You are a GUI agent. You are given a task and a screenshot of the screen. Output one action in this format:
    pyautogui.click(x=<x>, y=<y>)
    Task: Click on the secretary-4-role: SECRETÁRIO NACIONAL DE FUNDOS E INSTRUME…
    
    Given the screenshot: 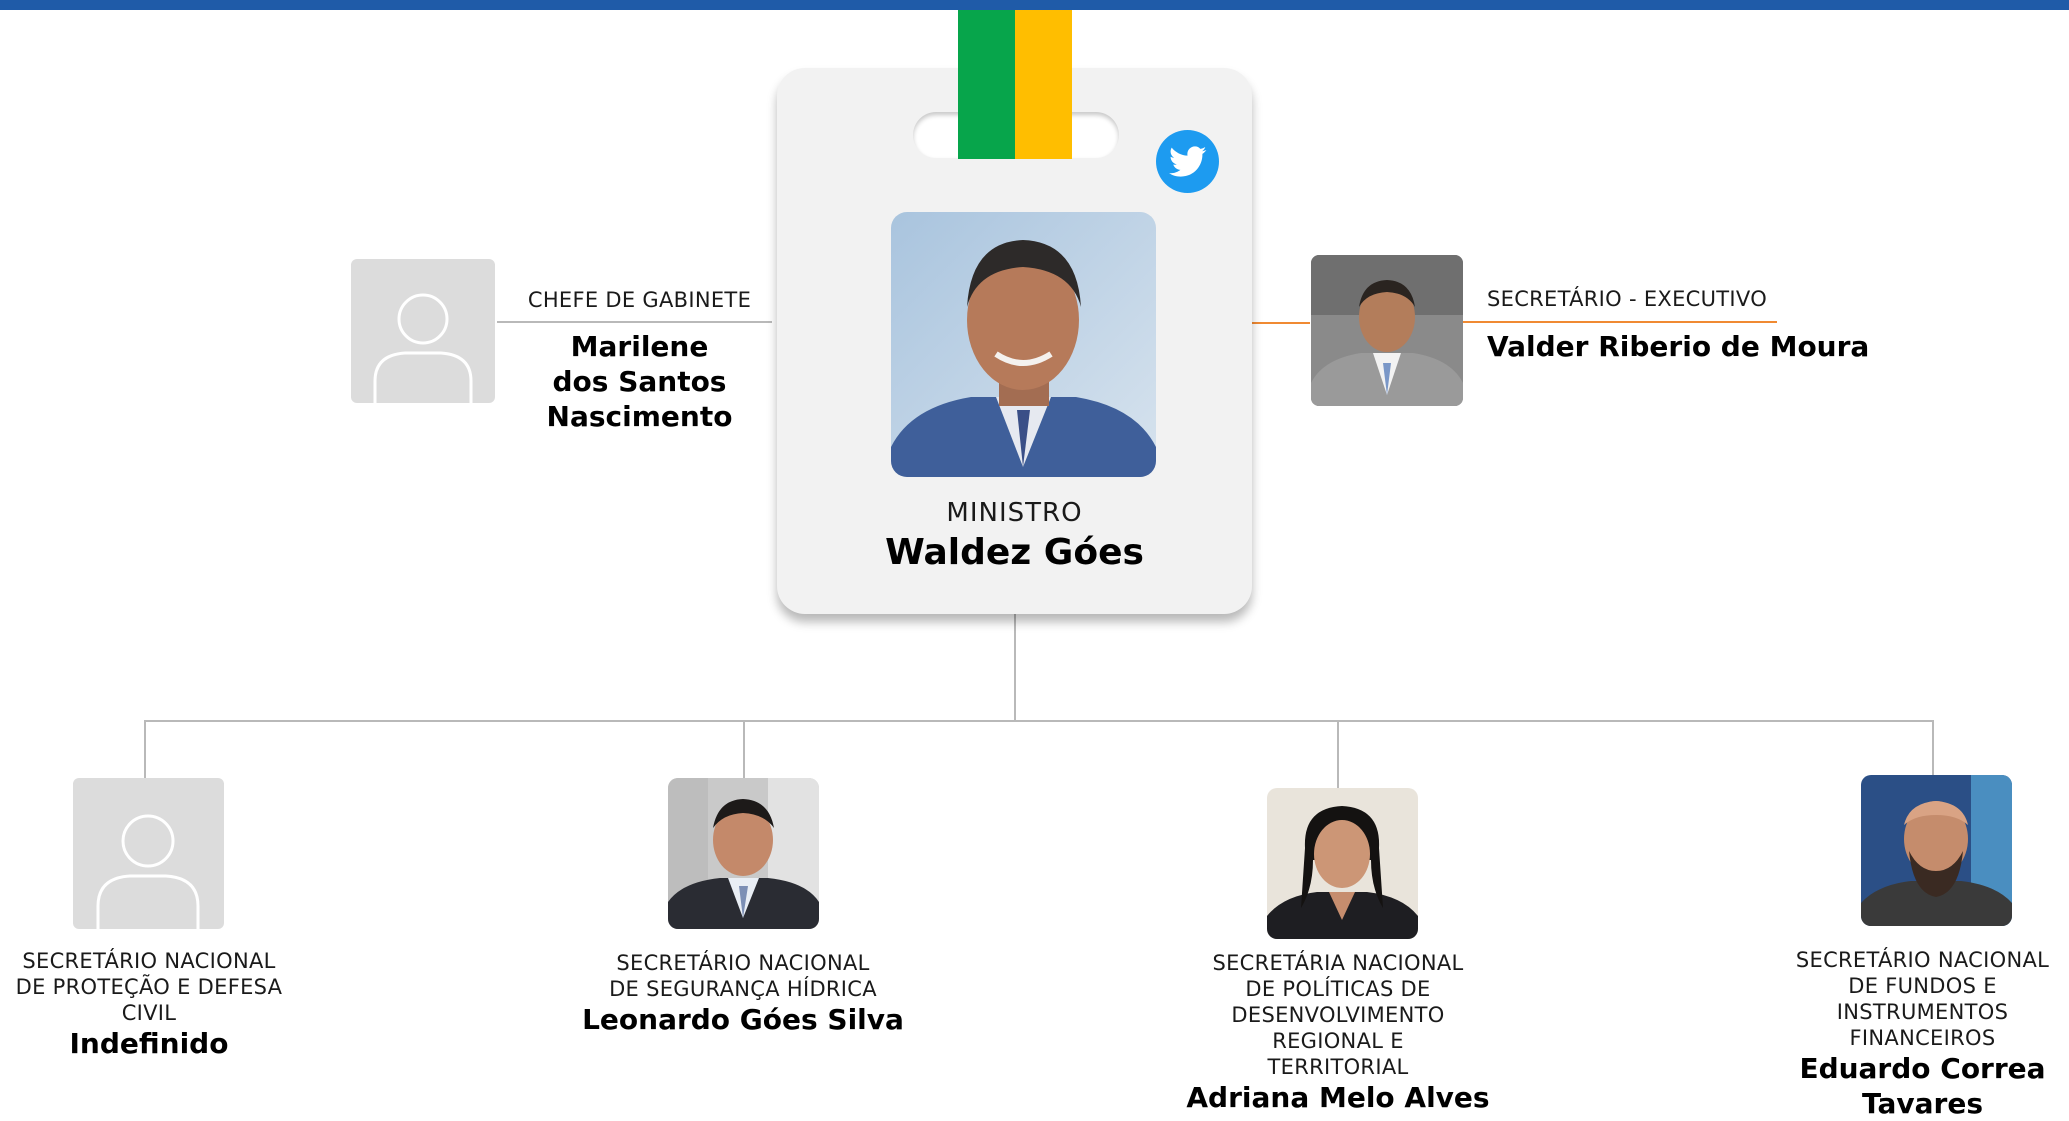 What is the action you would take?
    pyautogui.click(x=1922, y=999)
    